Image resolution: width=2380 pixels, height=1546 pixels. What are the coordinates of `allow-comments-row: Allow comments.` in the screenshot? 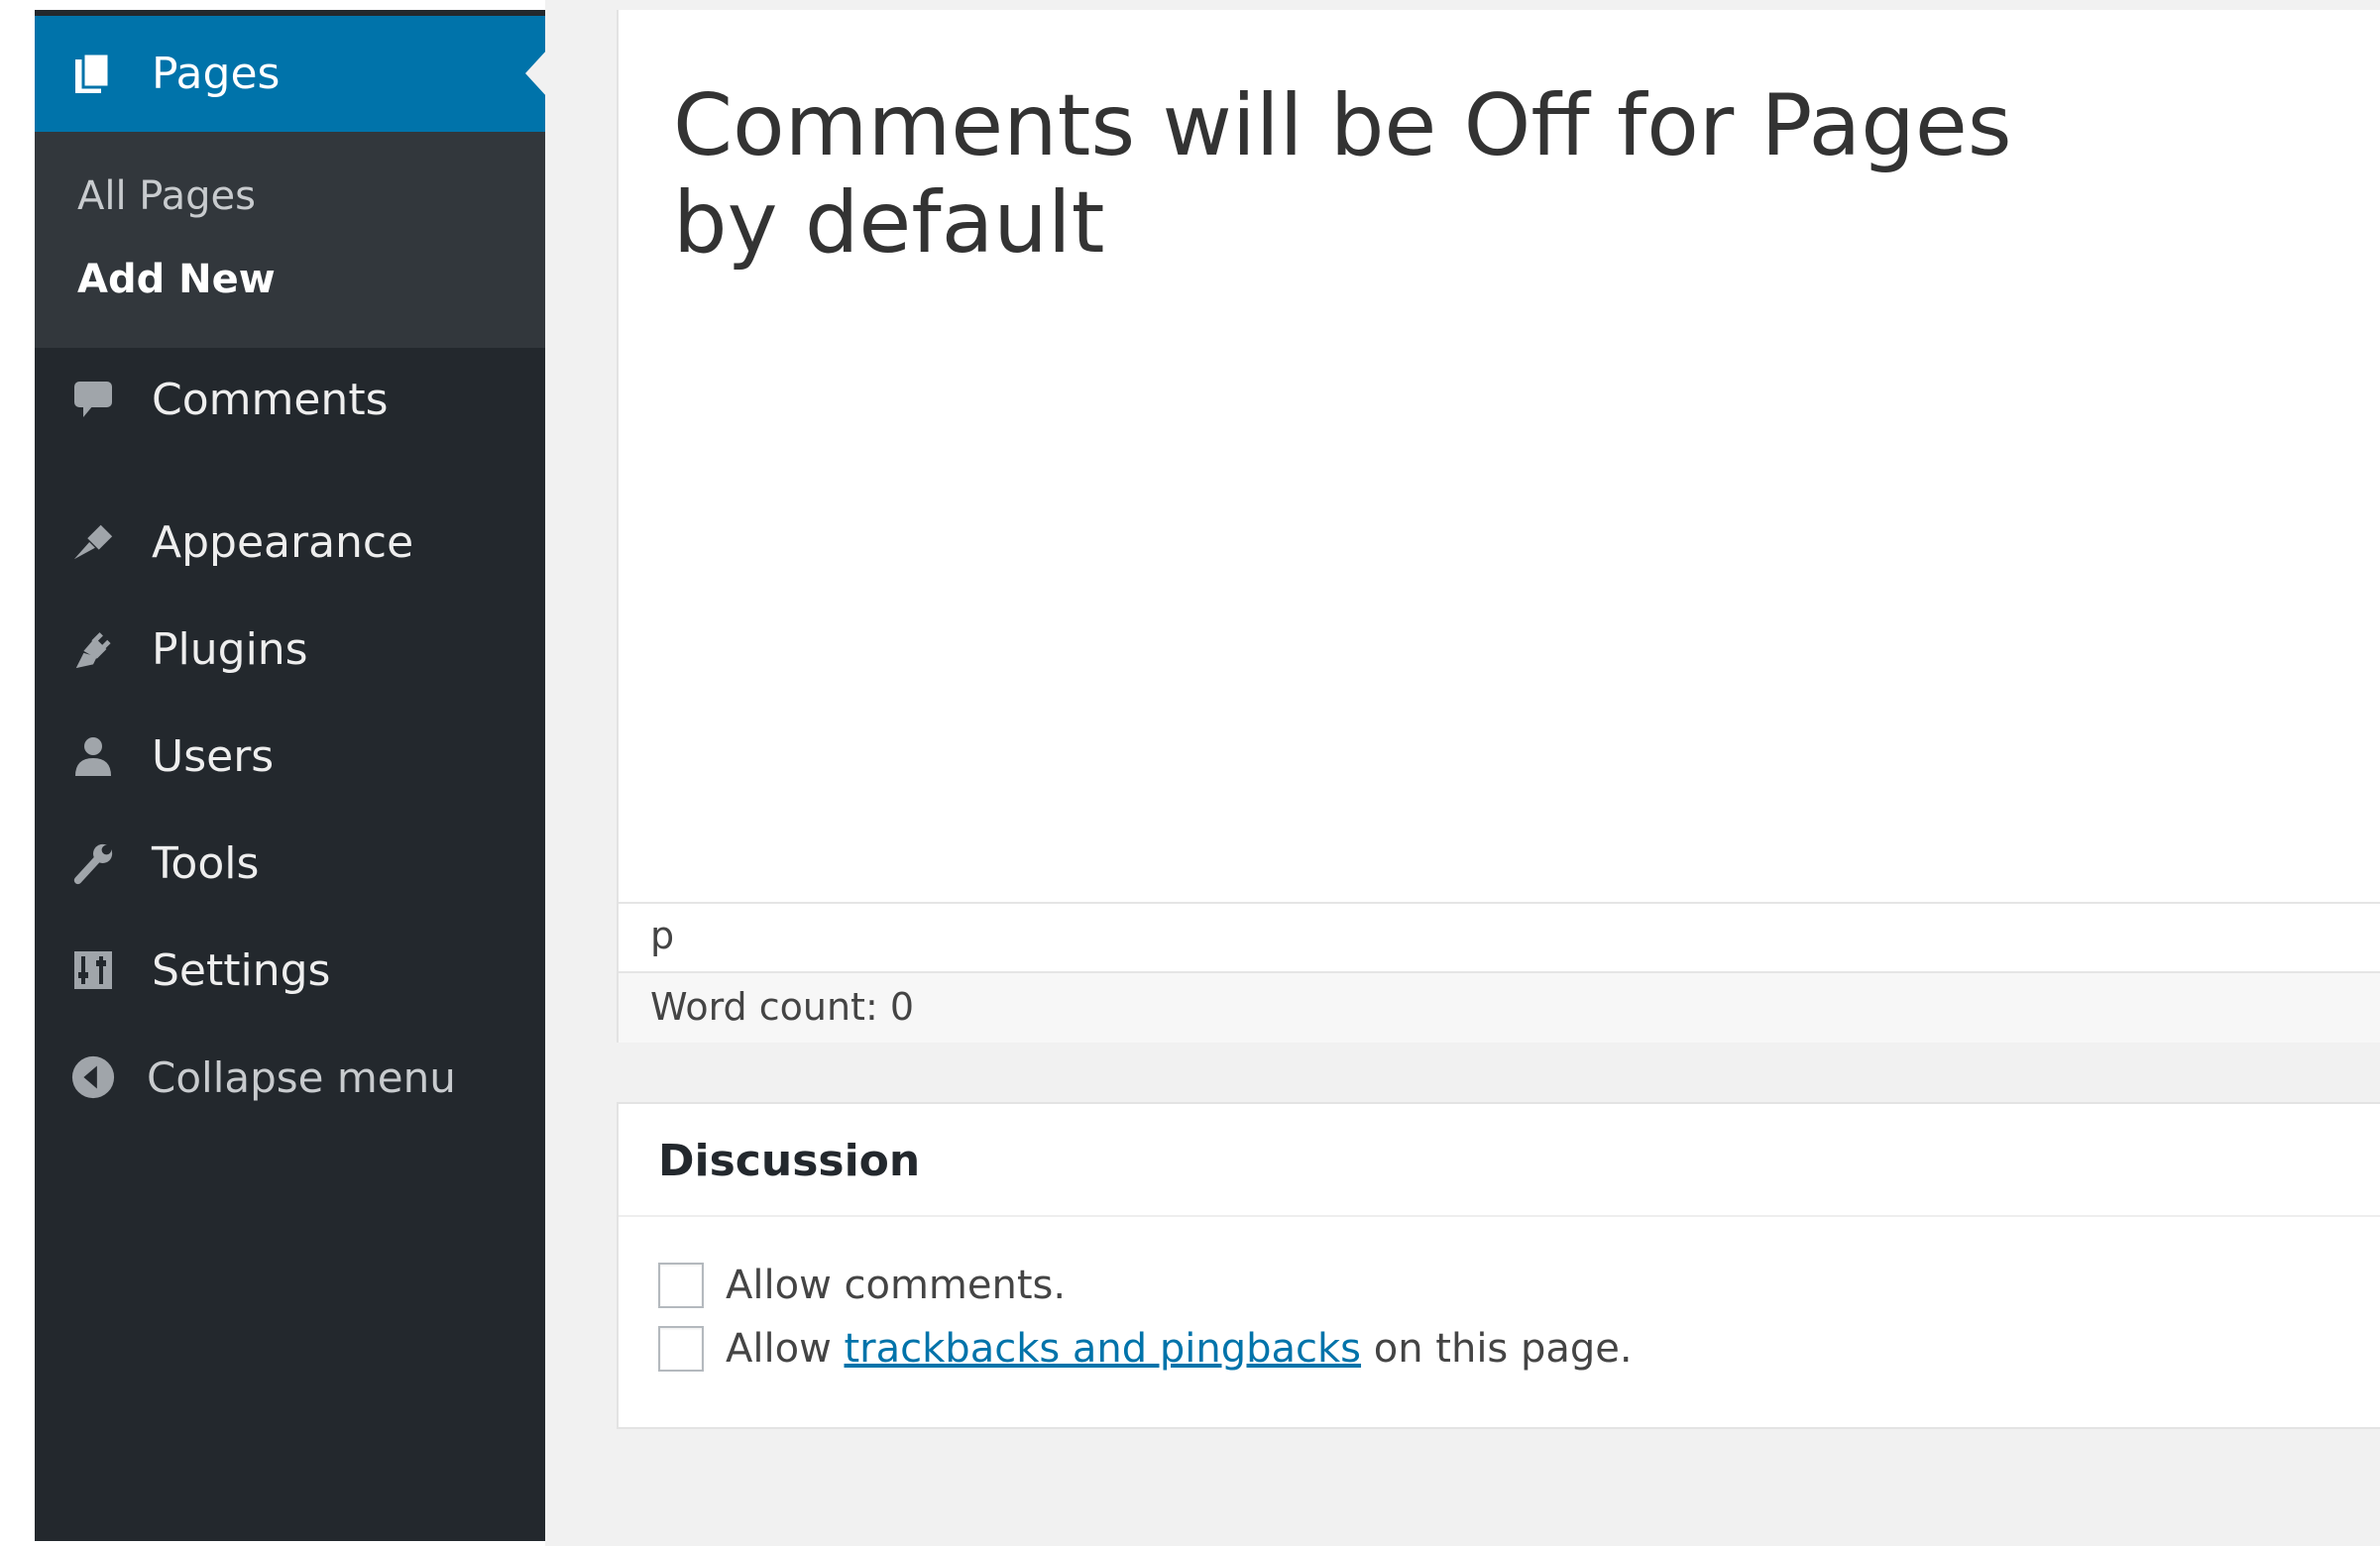 It's located at (862, 1285).